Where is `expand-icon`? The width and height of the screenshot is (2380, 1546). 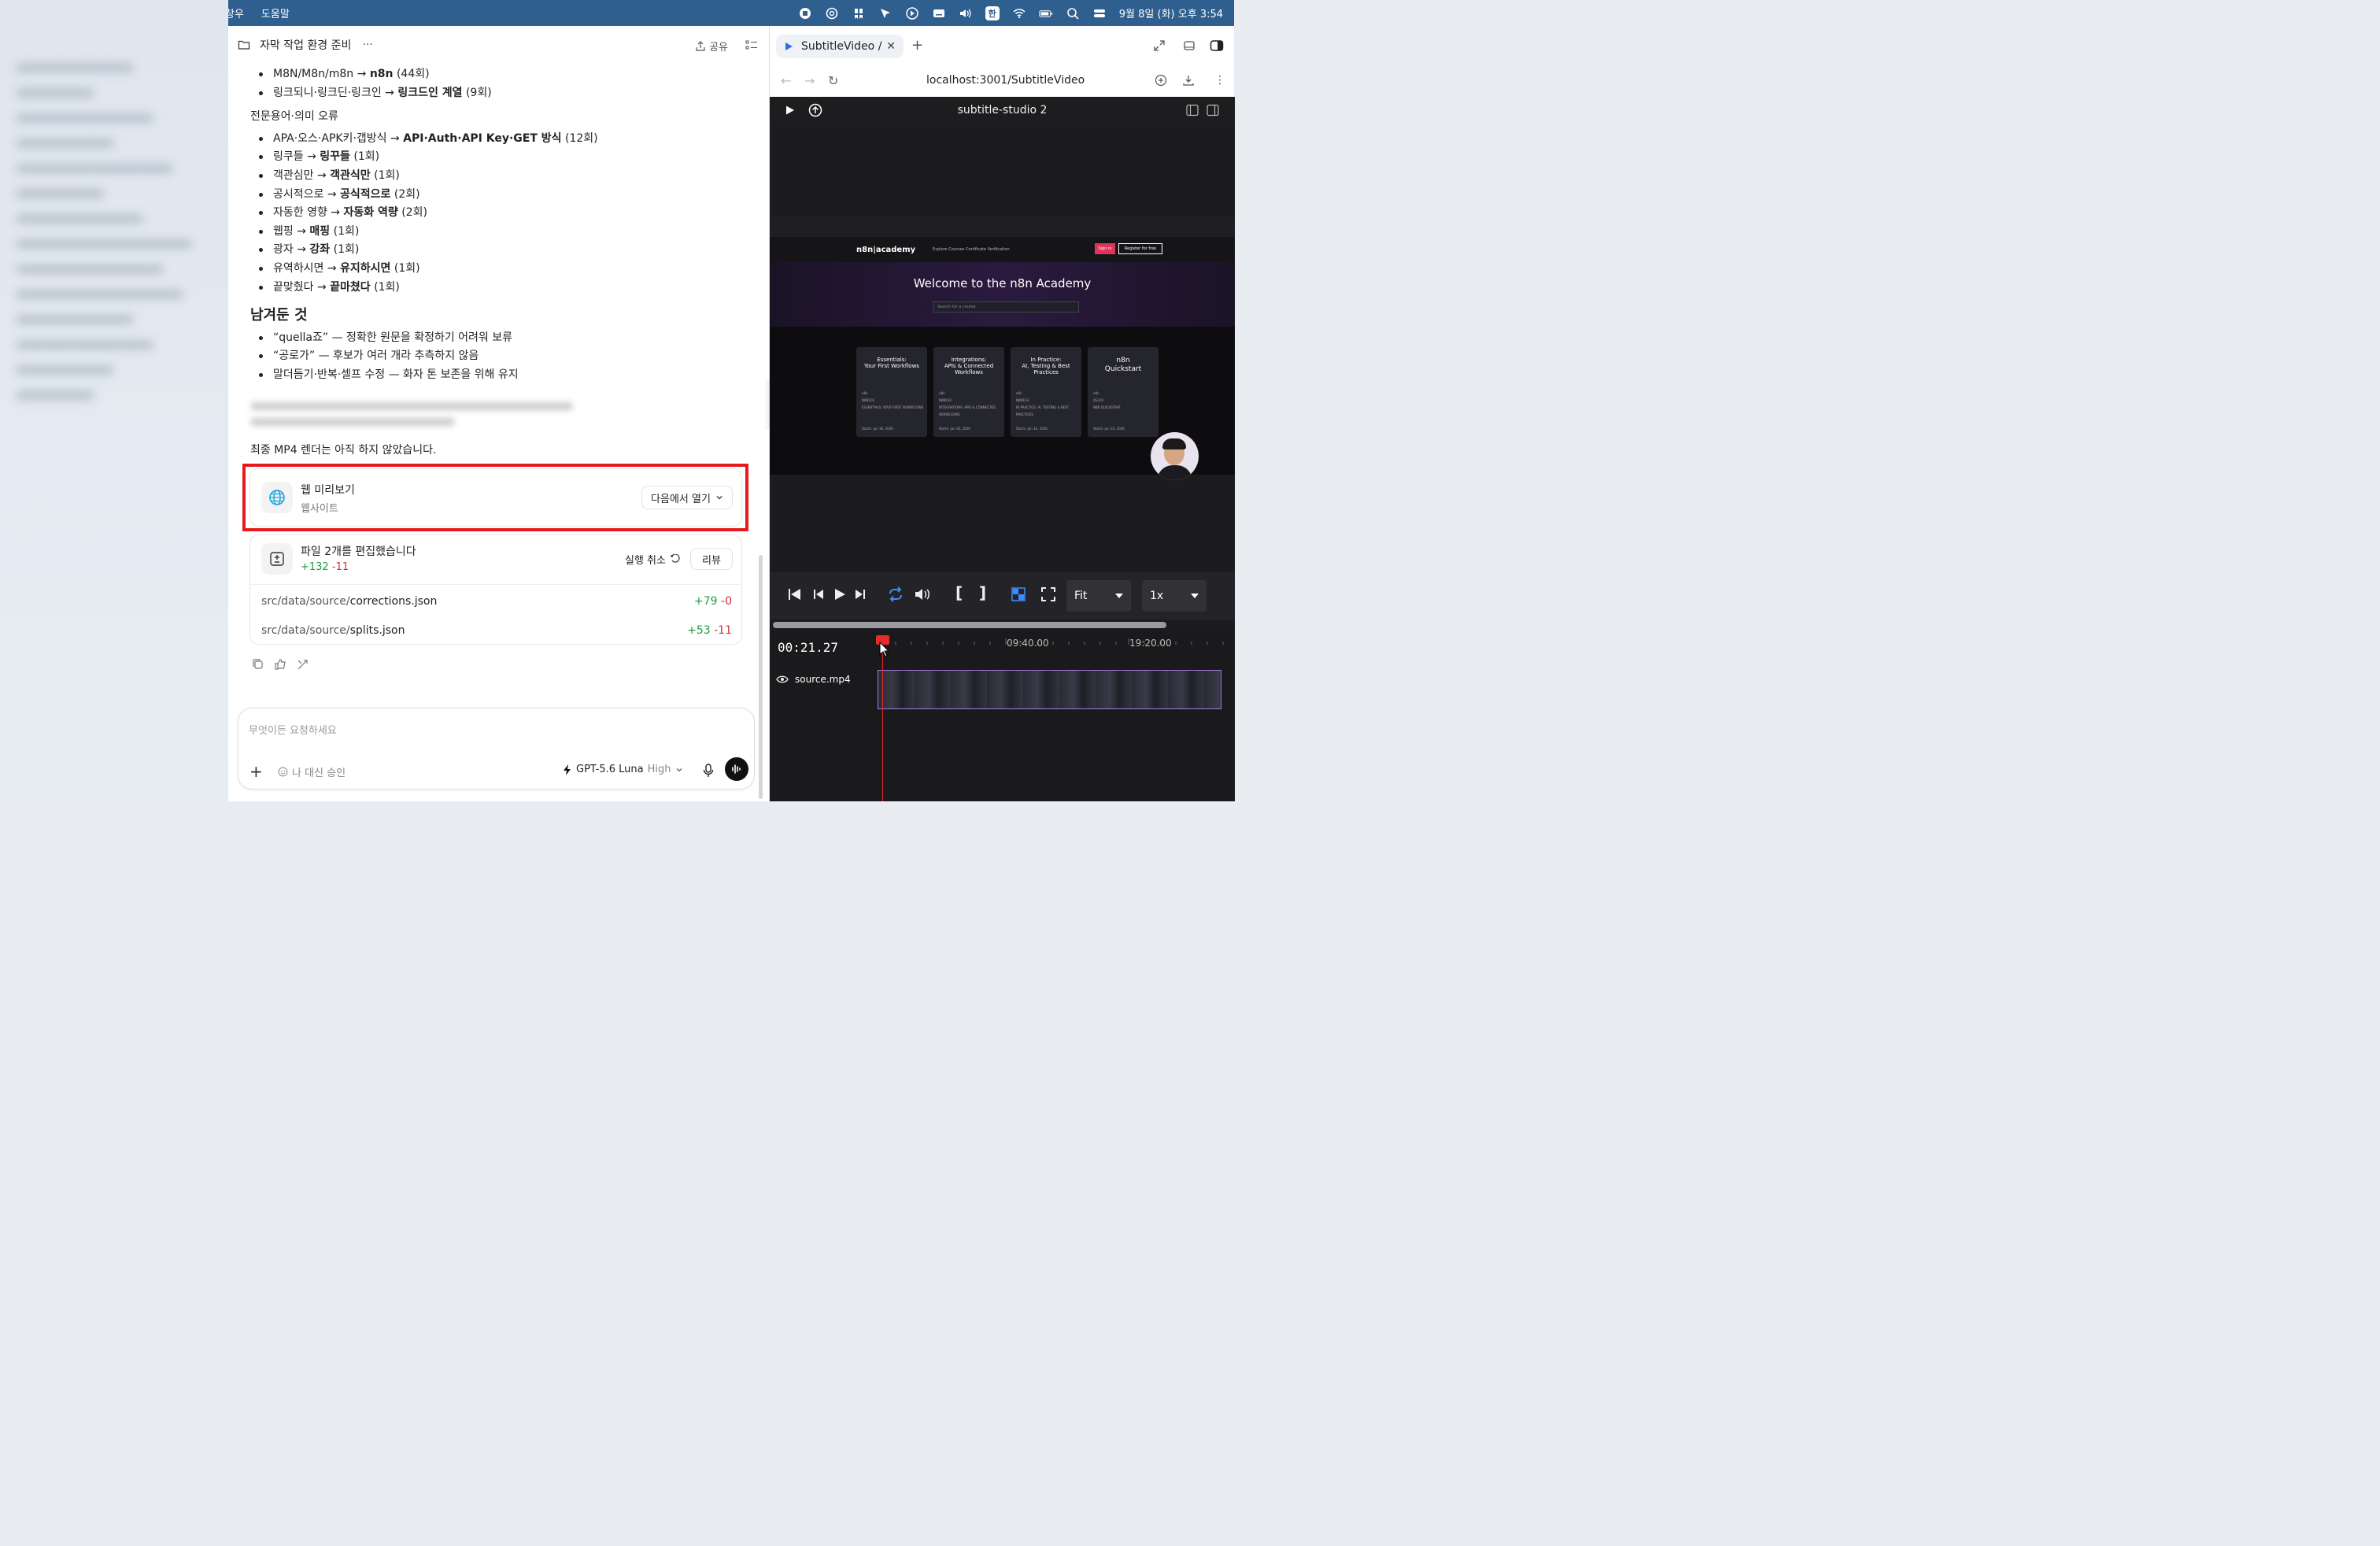
expand-icon is located at coordinates (1159, 45).